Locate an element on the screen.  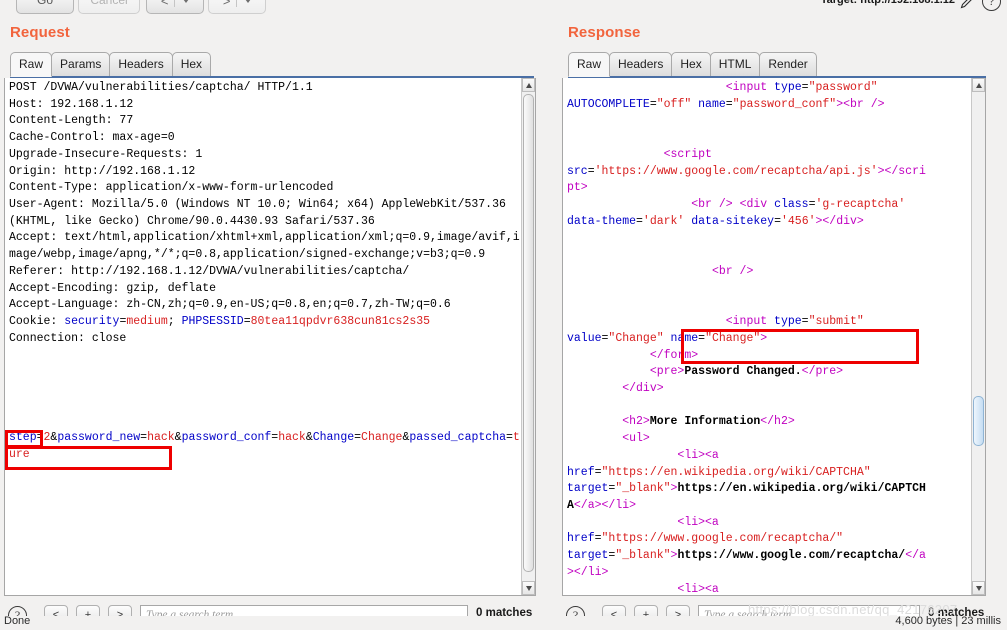
param-value-change: Change is located at coordinates (382, 437).